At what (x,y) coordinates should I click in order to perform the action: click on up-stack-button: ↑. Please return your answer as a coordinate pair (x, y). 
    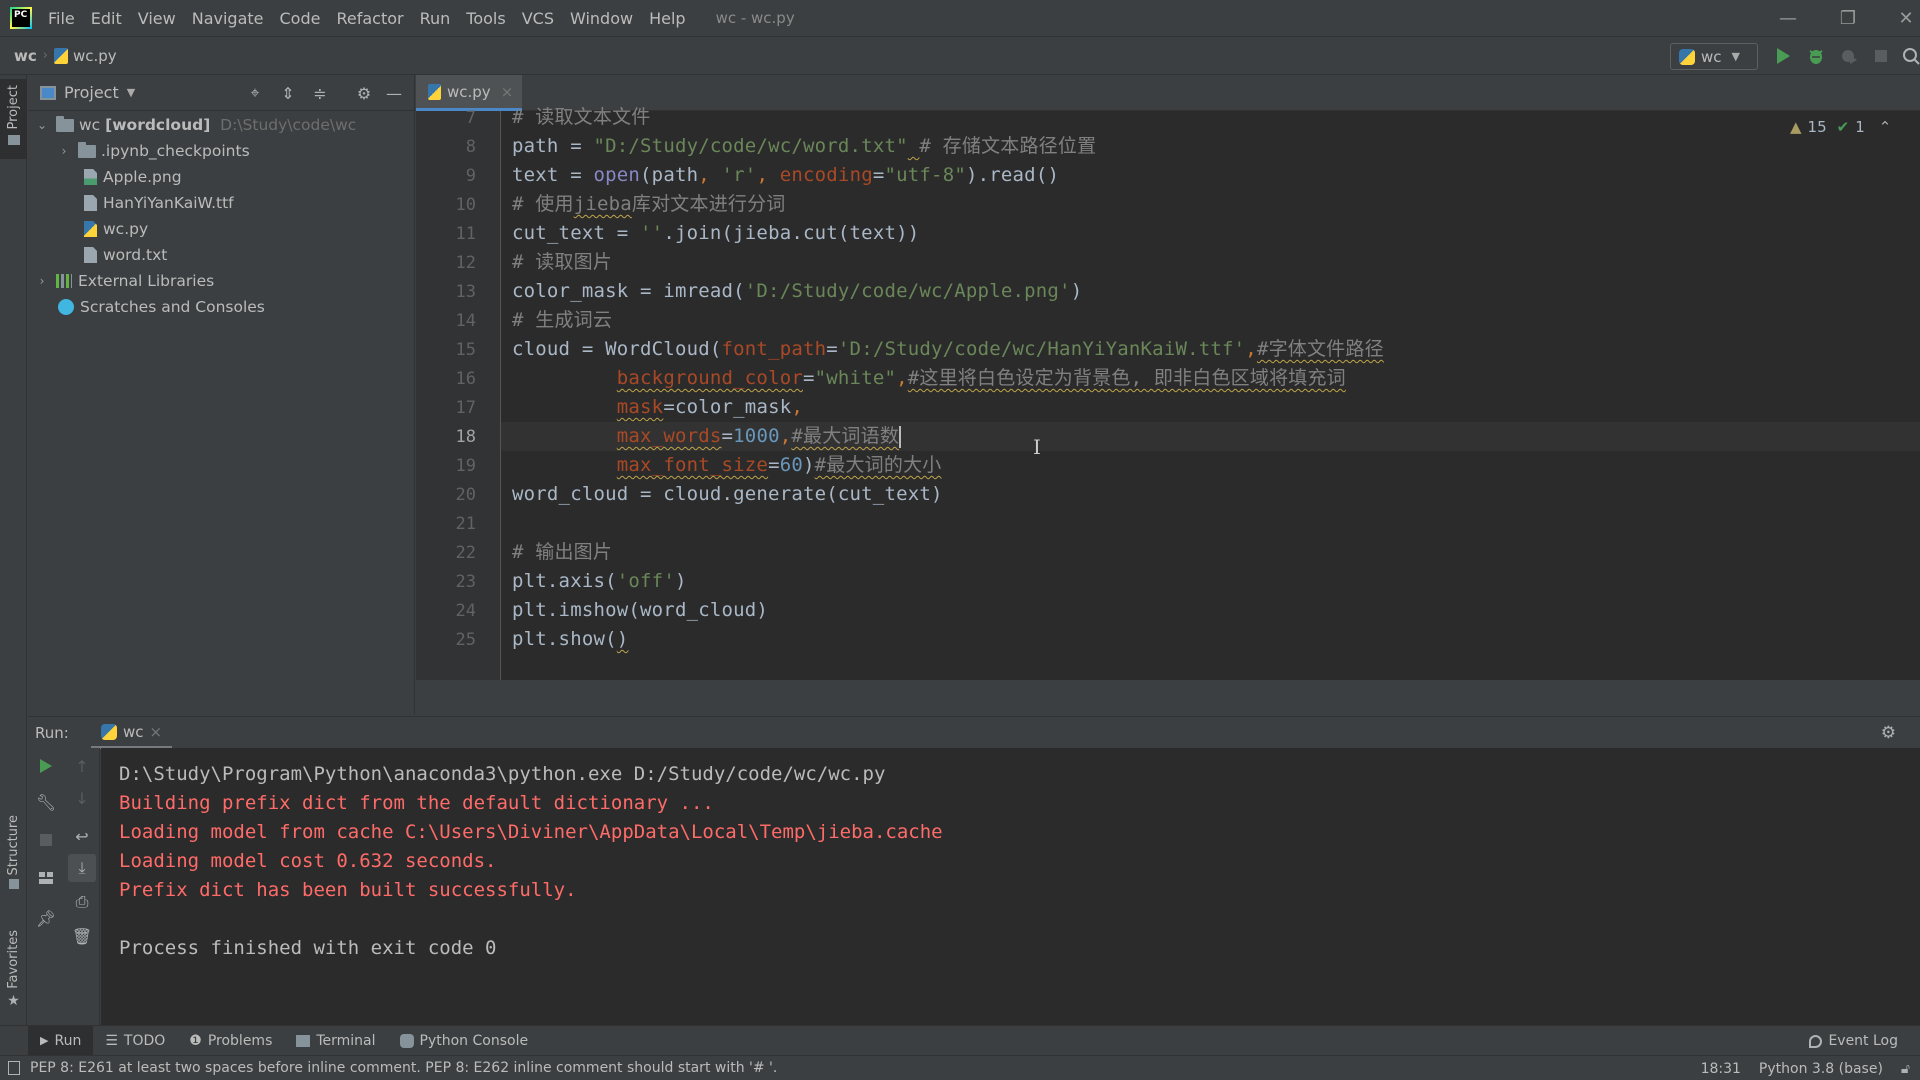
    Looking at the image, I should click on (82, 766).